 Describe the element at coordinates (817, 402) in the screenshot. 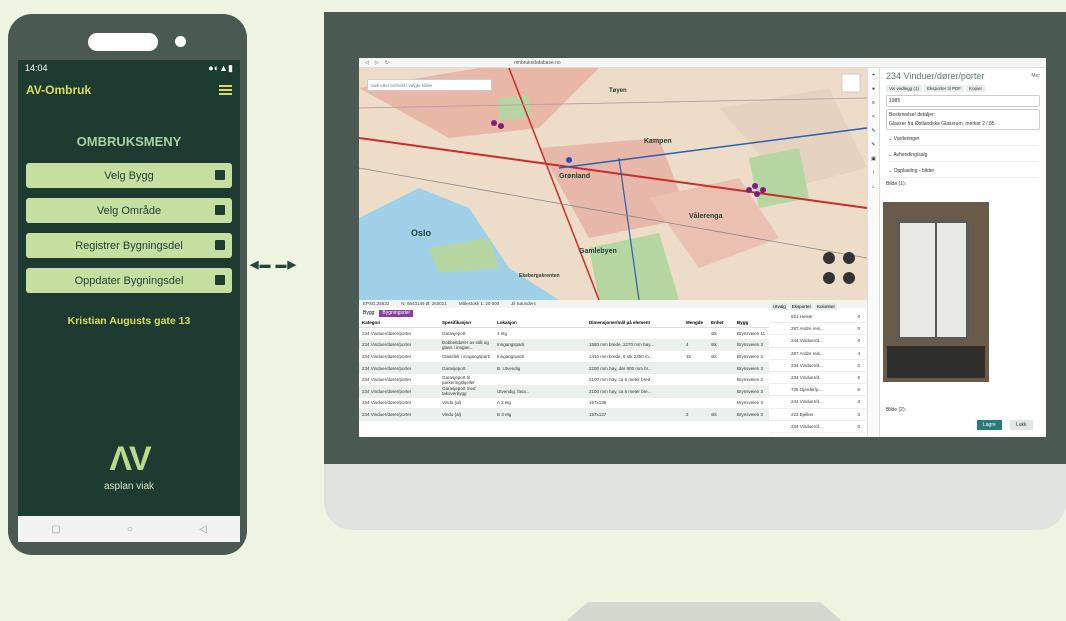

I see `list-item: 244 Vinduer/d... 3` at that location.